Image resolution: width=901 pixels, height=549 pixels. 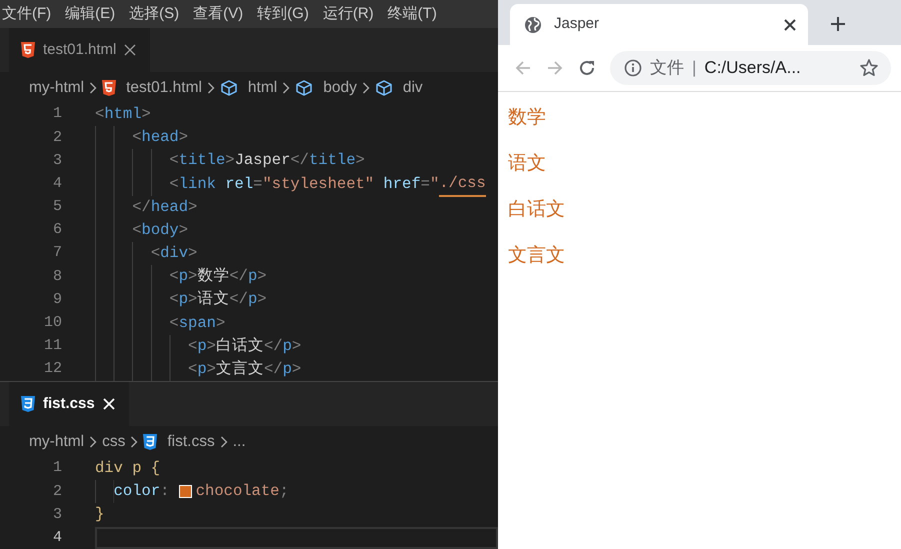 What do you see at coordinates (633, 68) in the screenshot?
I see `info-icon` at bounding box center [633, 68].